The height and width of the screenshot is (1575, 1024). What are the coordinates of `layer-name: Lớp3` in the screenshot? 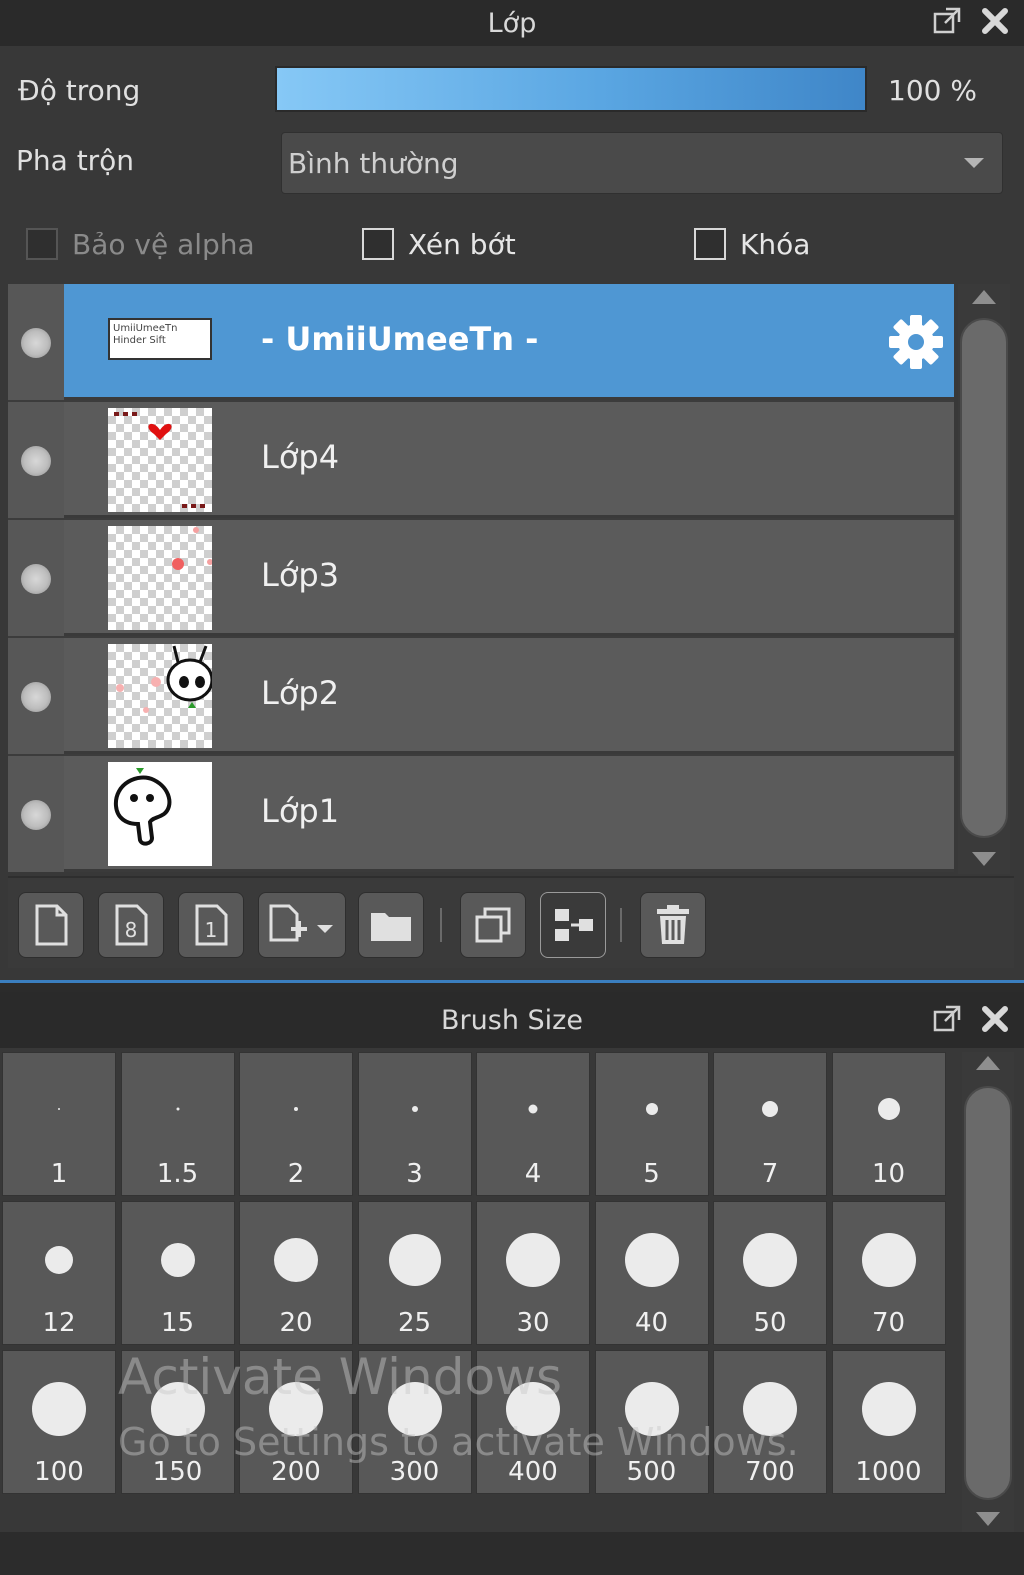 It's located at (300, 575).